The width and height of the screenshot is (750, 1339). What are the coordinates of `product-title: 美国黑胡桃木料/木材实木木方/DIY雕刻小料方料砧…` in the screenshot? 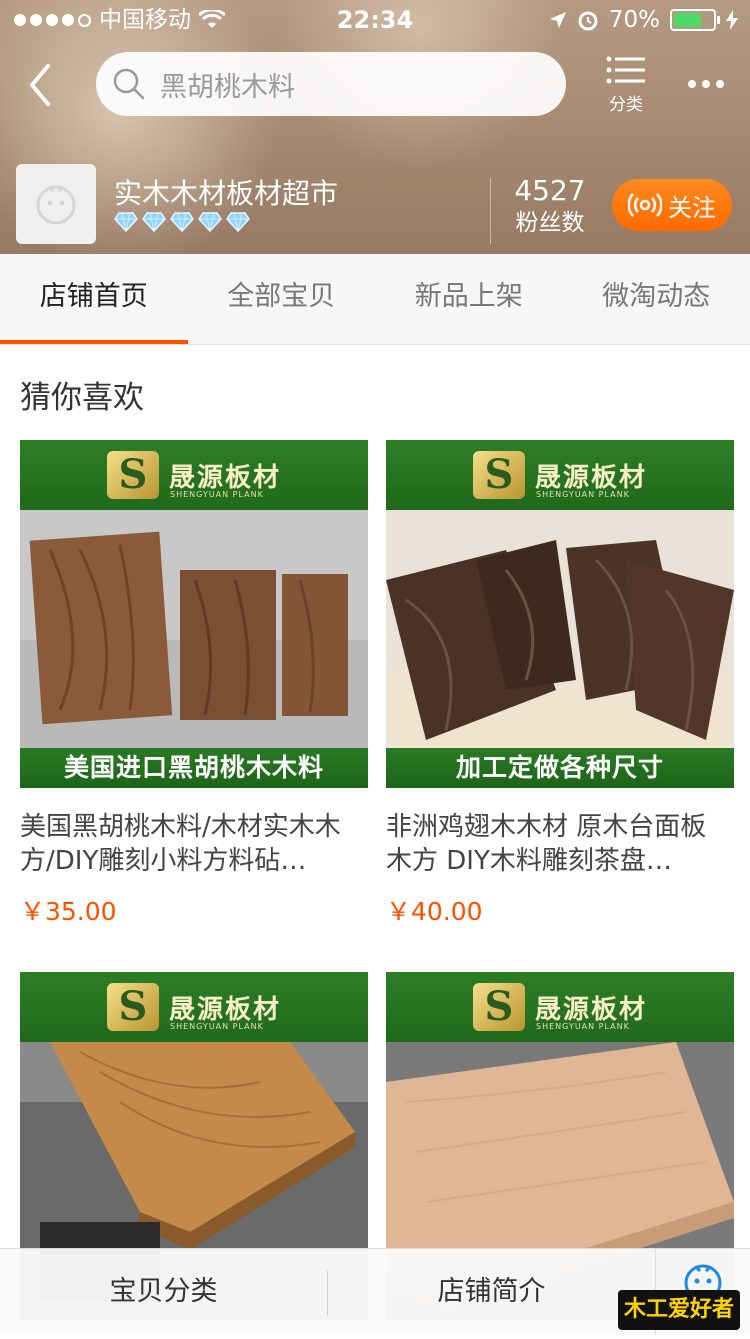 It's located at (194, 844).